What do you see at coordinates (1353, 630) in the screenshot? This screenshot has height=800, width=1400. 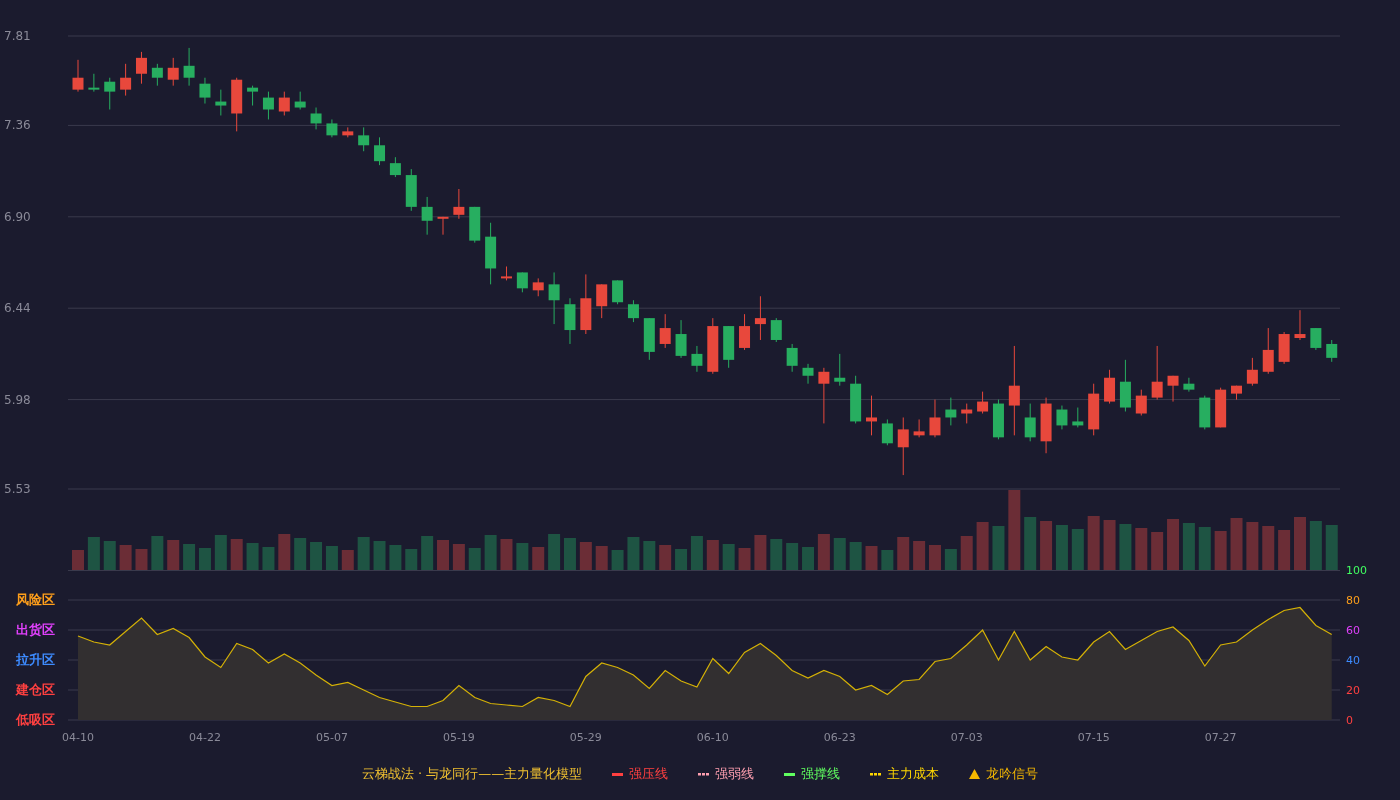 I see `axis-tick-label: 60` at bounding box center [1353, 630].